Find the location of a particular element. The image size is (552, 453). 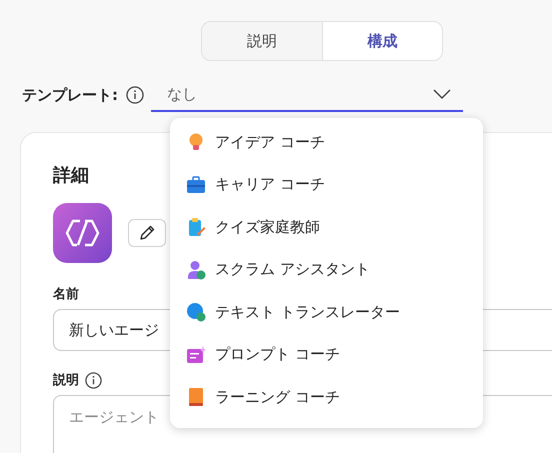

name-label: 名前 is located at coordinates (66, 294).